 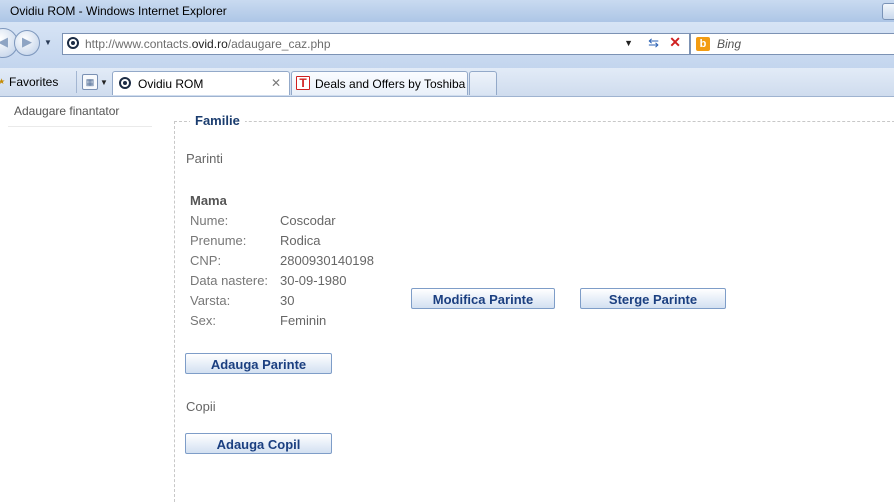 I want to click on tab-label: Ovidiu ROM, so click(x=171, y=84).